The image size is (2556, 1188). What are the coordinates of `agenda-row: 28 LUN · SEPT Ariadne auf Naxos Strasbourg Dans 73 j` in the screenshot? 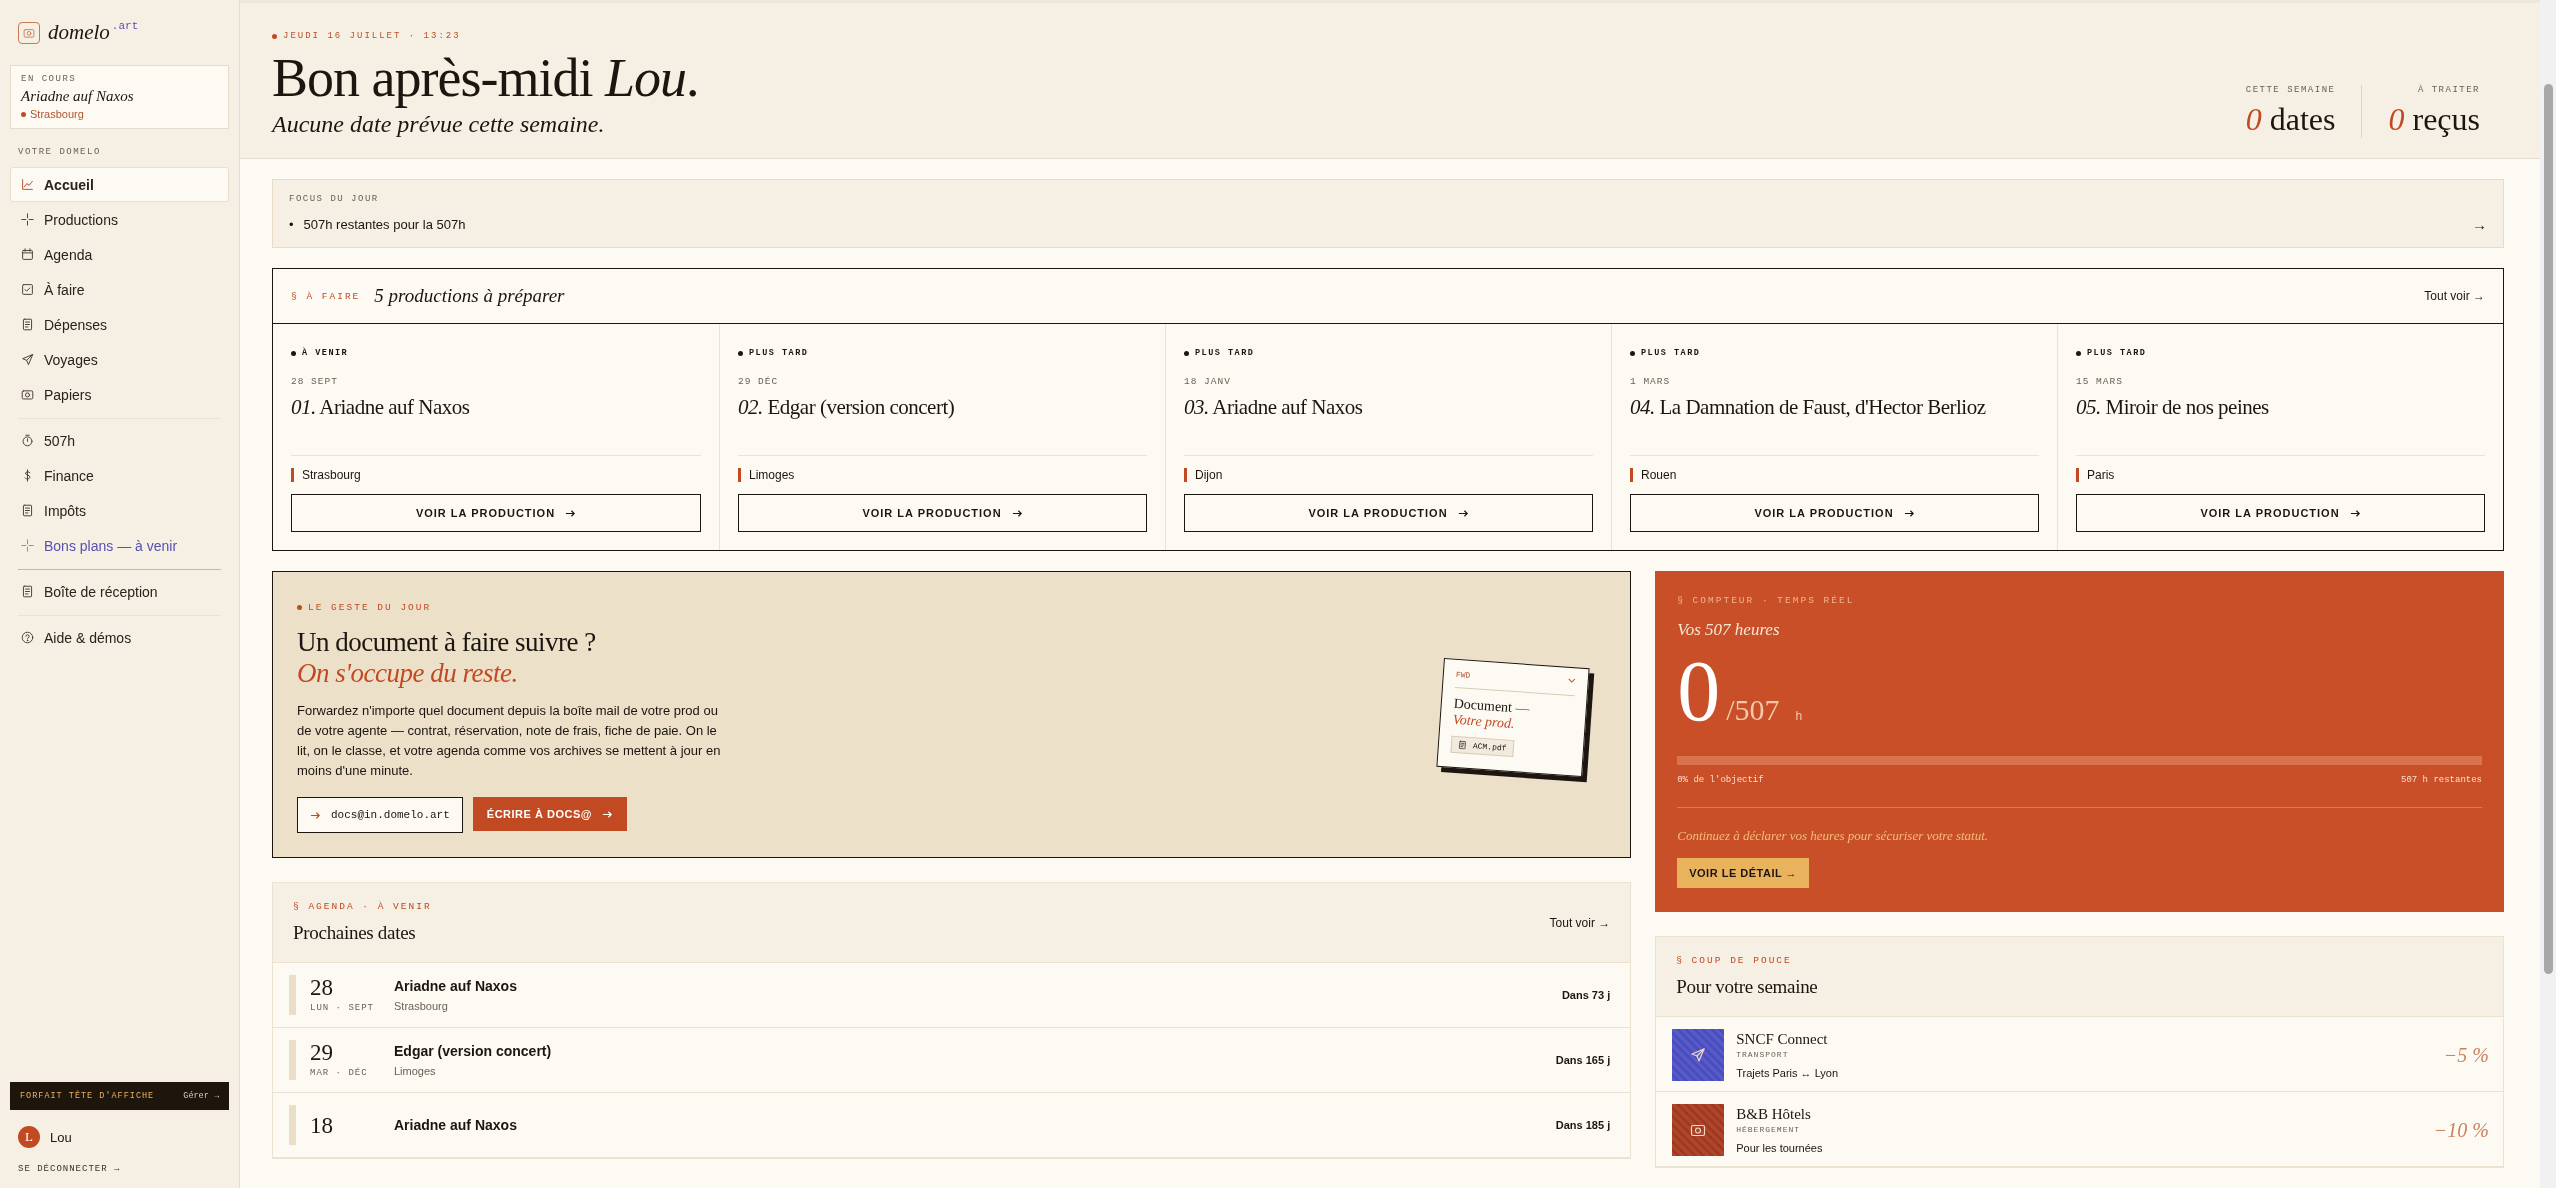 It's located at (952, 995).